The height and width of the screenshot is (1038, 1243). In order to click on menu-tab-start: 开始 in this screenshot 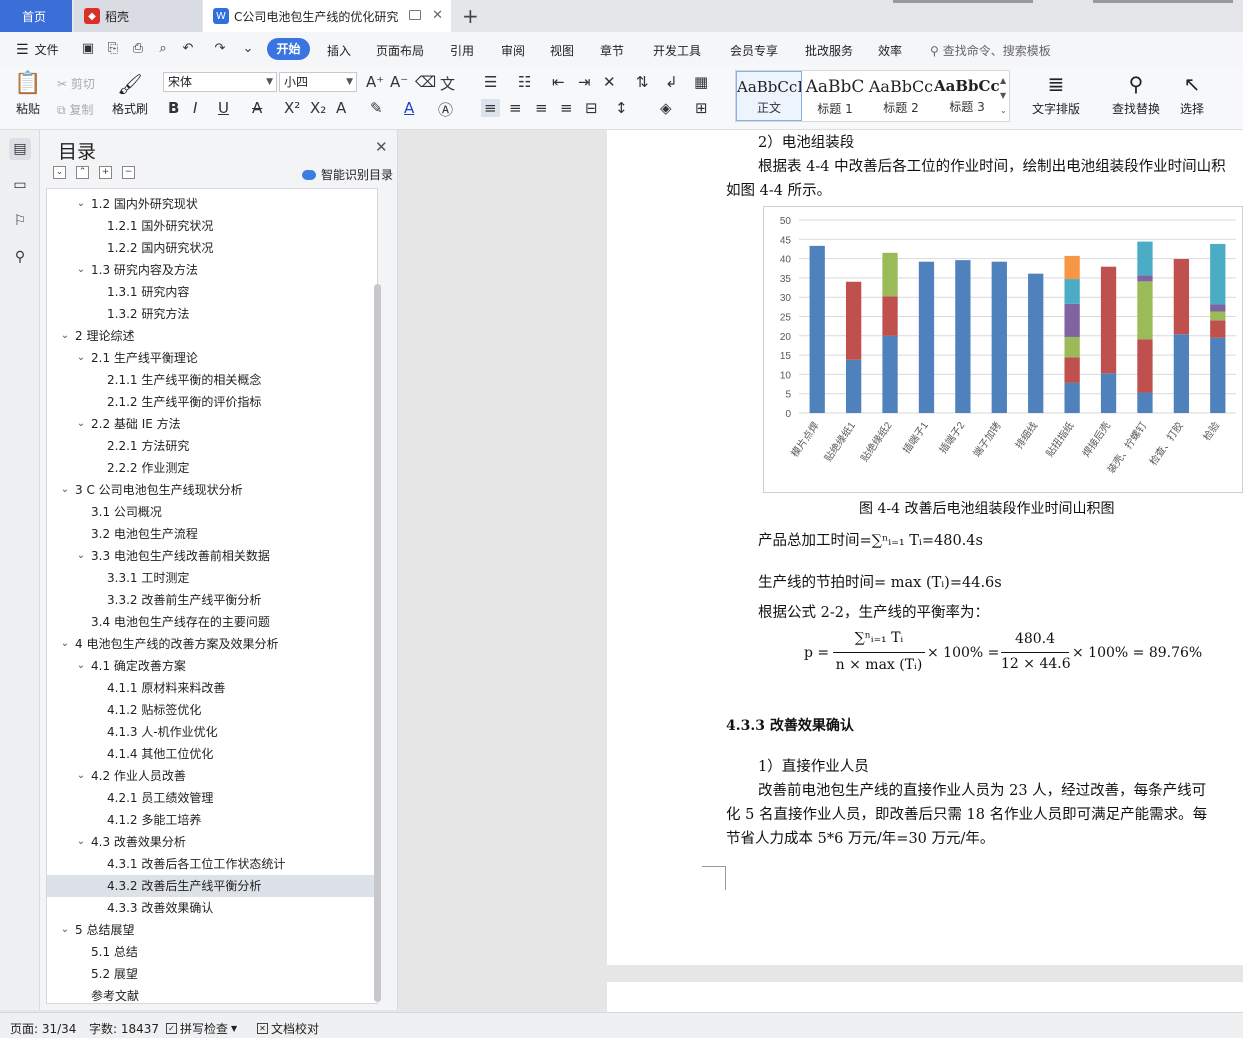, I will do `click(288, 49)`.